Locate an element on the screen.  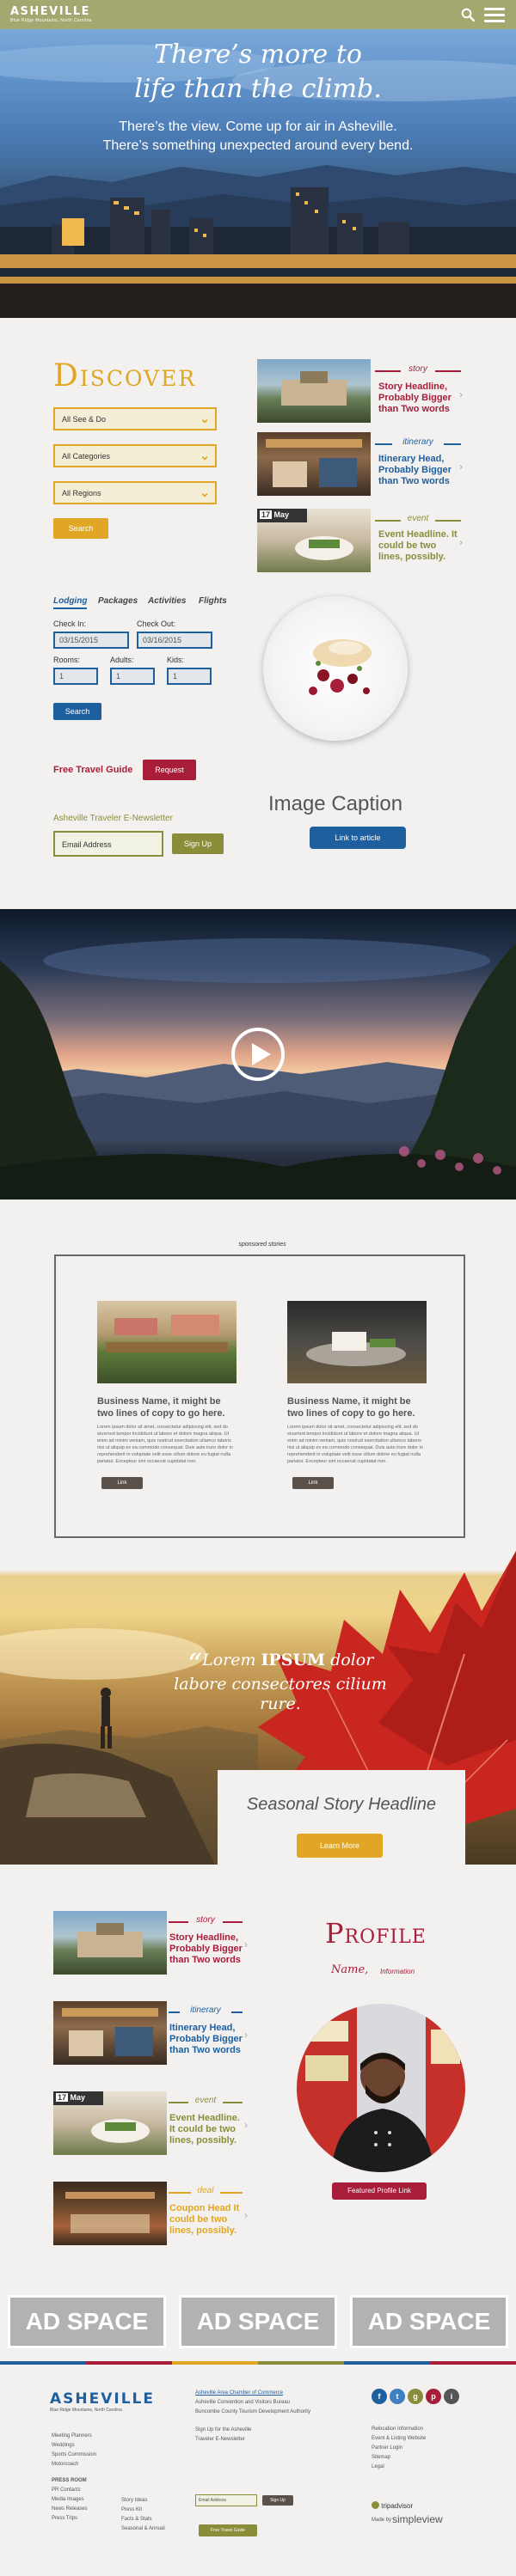
footer-link: PR Contacts is located at coordinates (74, 2490).